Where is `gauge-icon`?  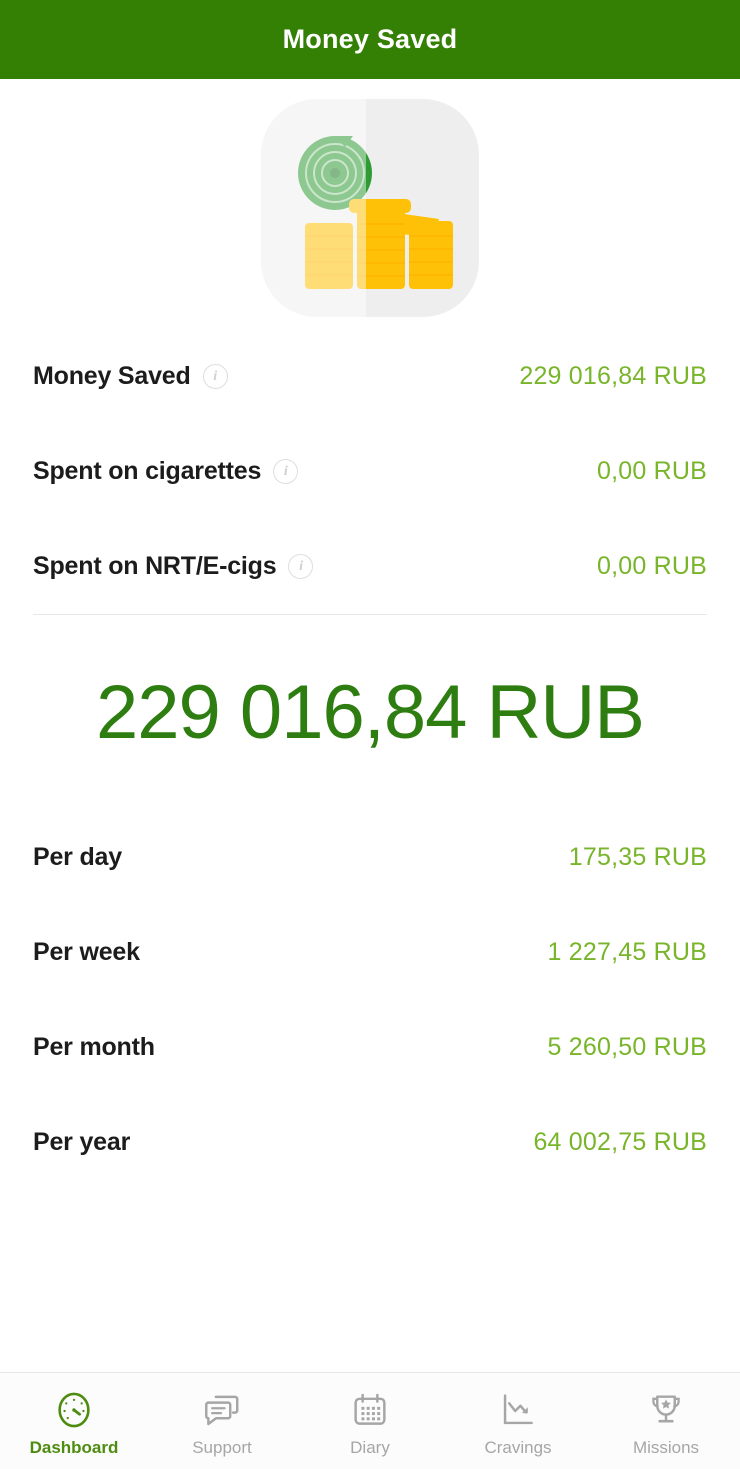 gauge-icon is located at coordinates (74, 1409).